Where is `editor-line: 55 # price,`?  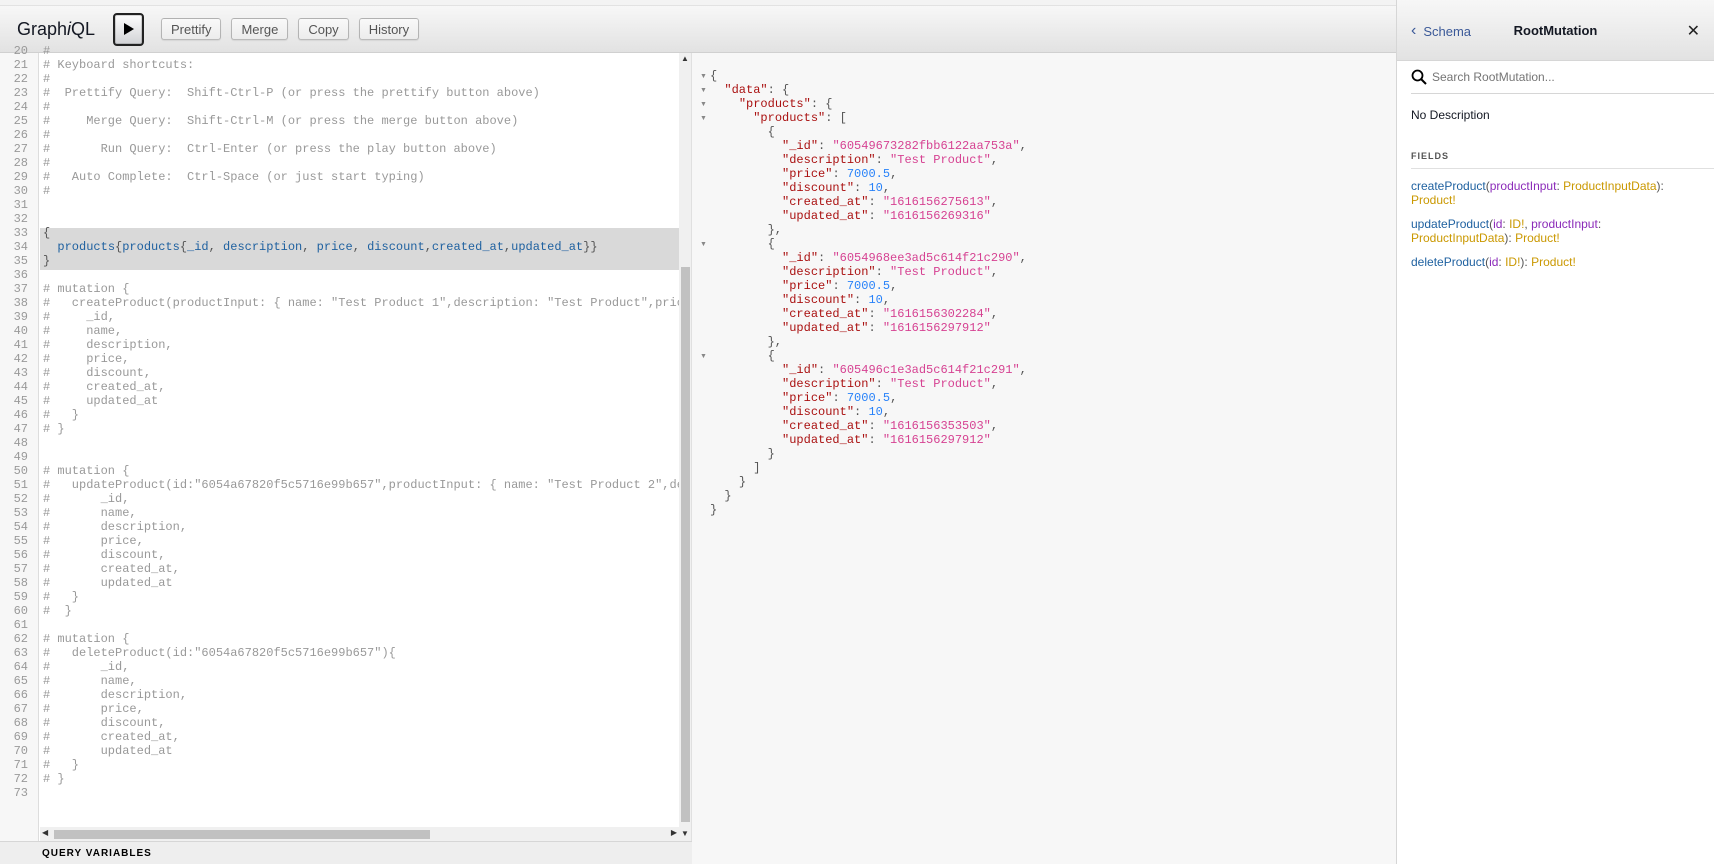
editor-line: 55 # price, is located at coordinates (340, 541).